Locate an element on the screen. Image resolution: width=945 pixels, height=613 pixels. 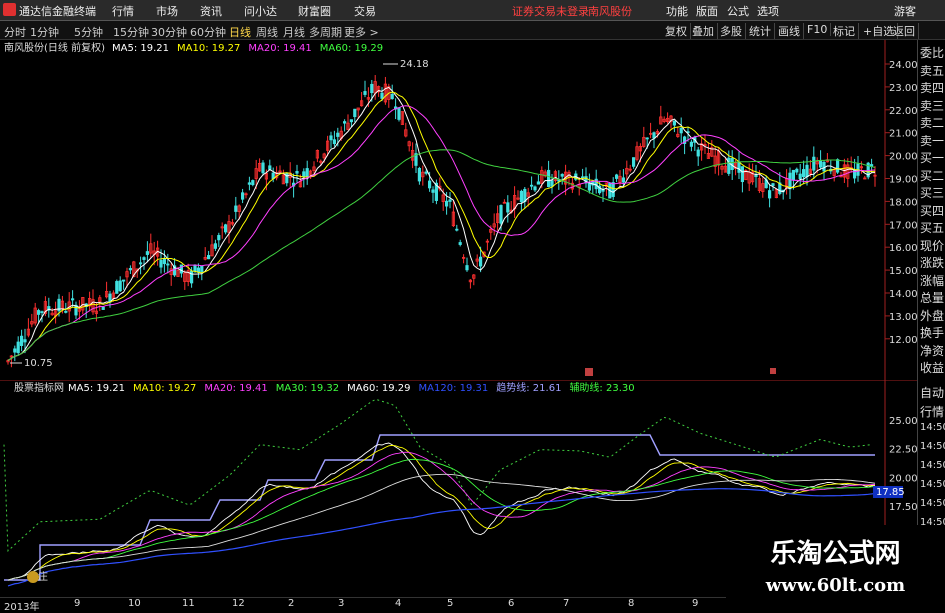
high-price-label: 24.18 is located at coordinates (414, 64).